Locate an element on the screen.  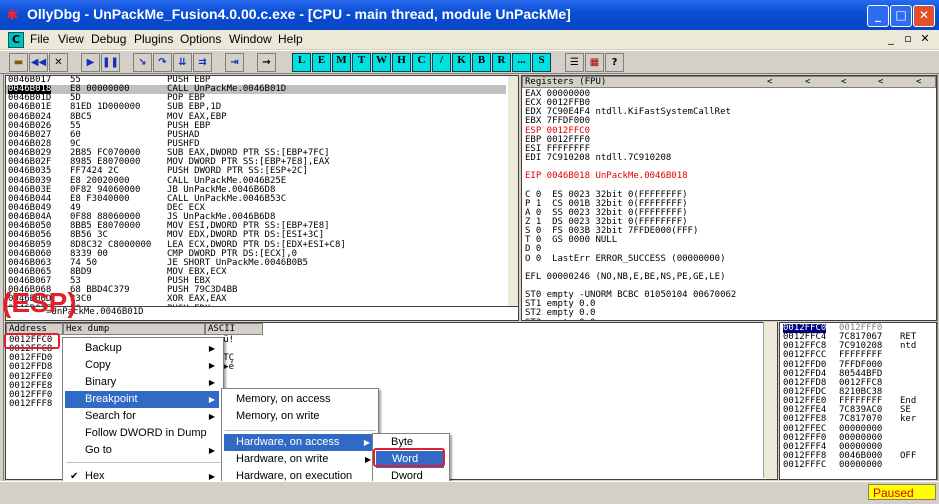
open-icon: ▬ is located at coordinates (18, 62).